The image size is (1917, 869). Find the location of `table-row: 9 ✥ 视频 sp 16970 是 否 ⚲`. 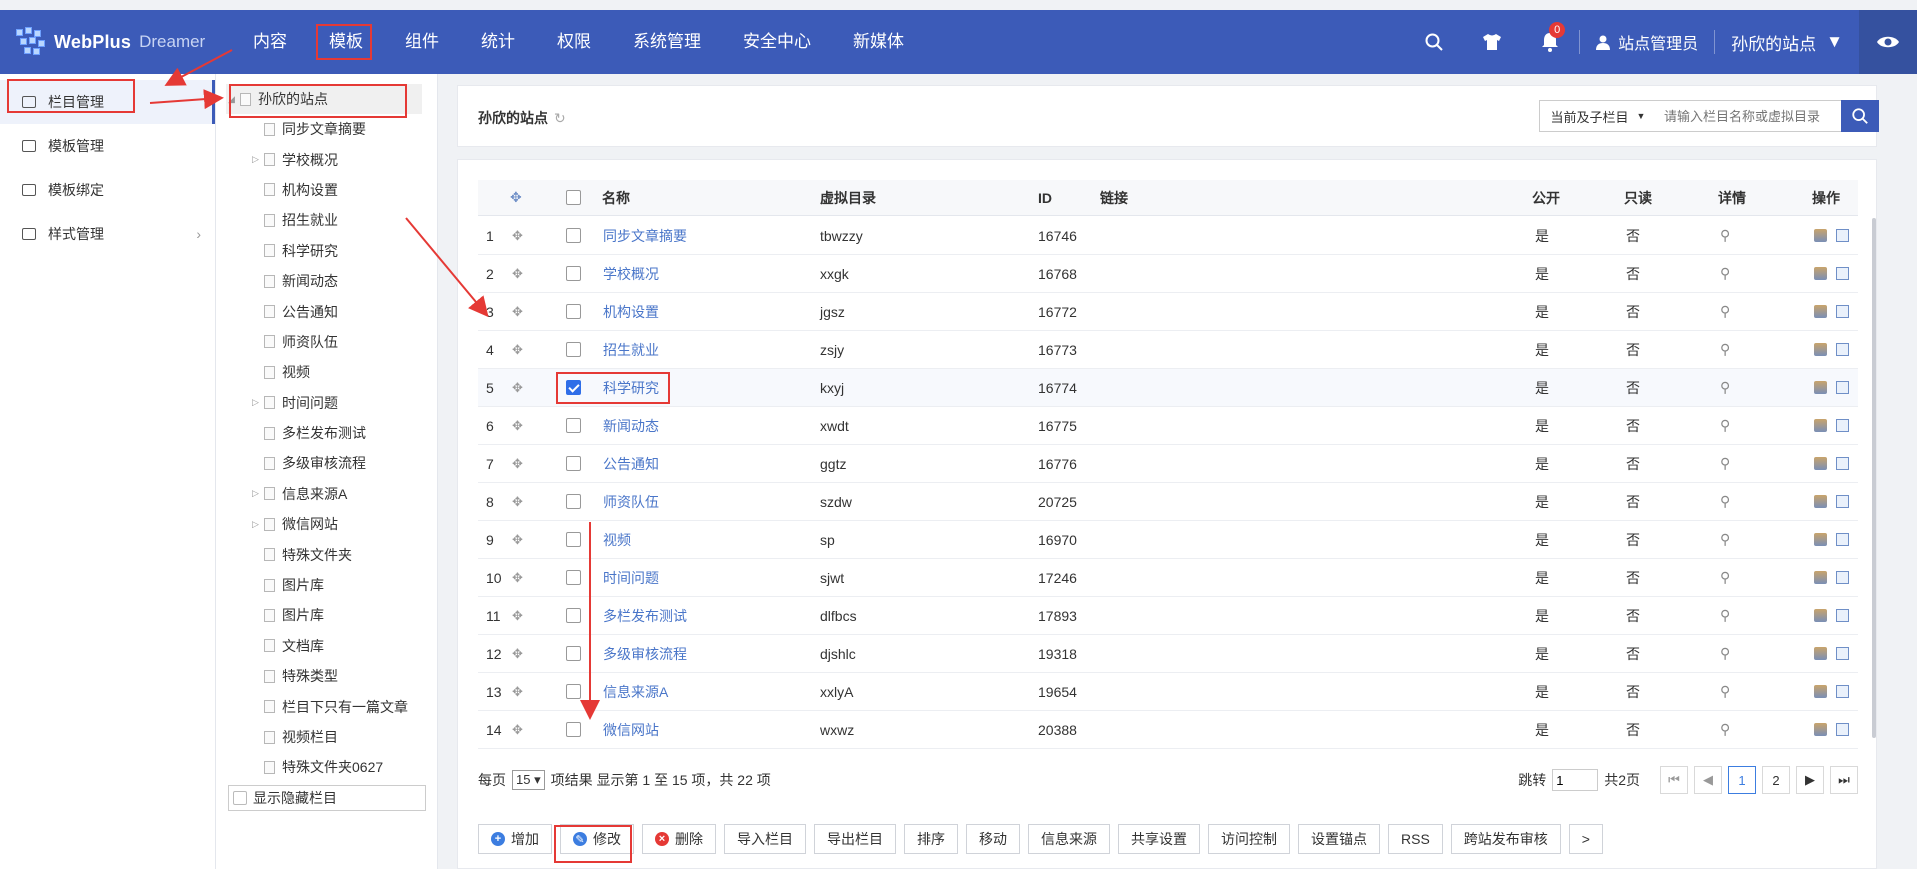

table-row: 9 ✥ 视频 sp 16970 是 否 ⚲ is located at coordinates (1168, 540).